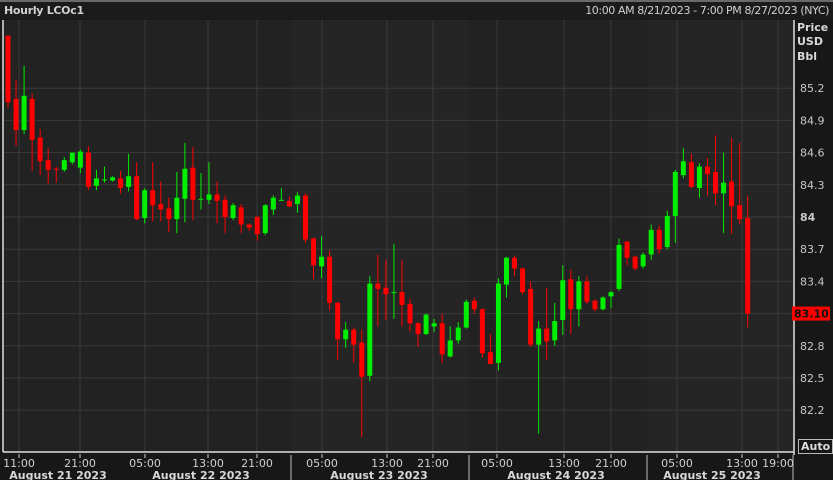 This screenshot has height=480, width=833. I want to click on y-tick-label: 82.5, so click(812, 378).